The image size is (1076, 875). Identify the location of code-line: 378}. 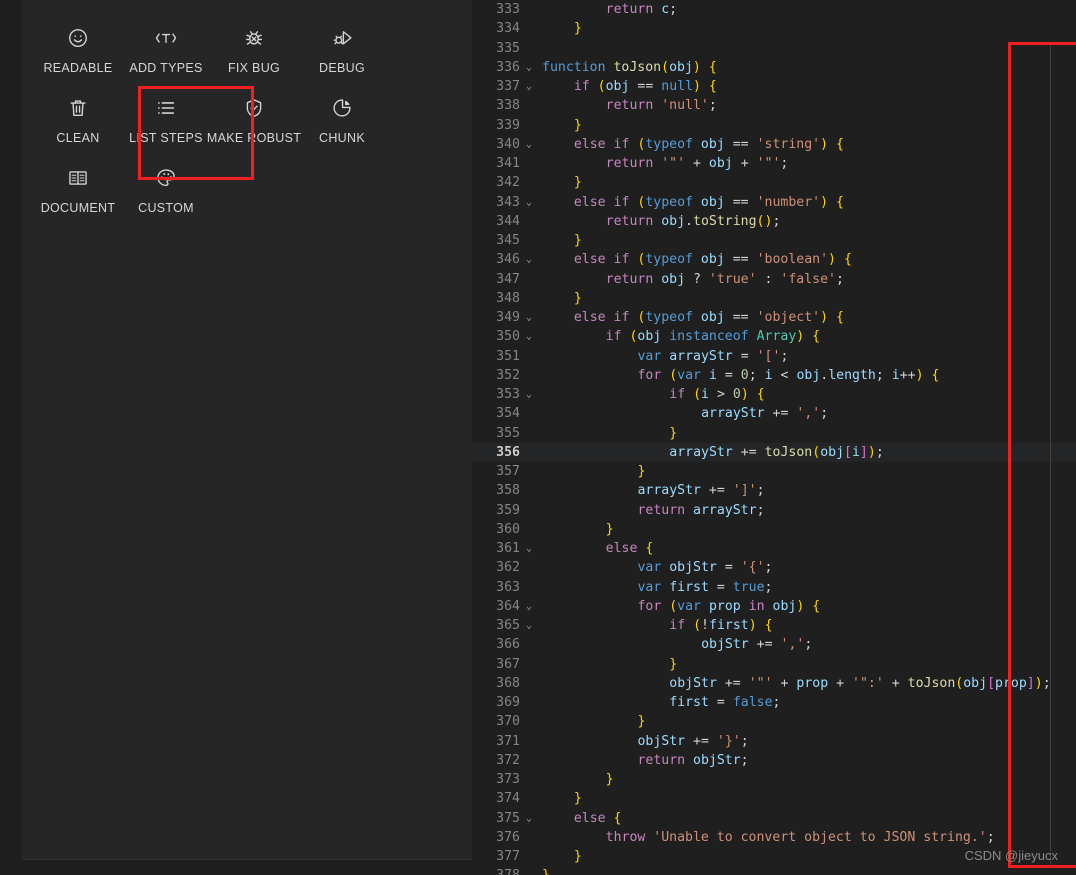
(774, 870).